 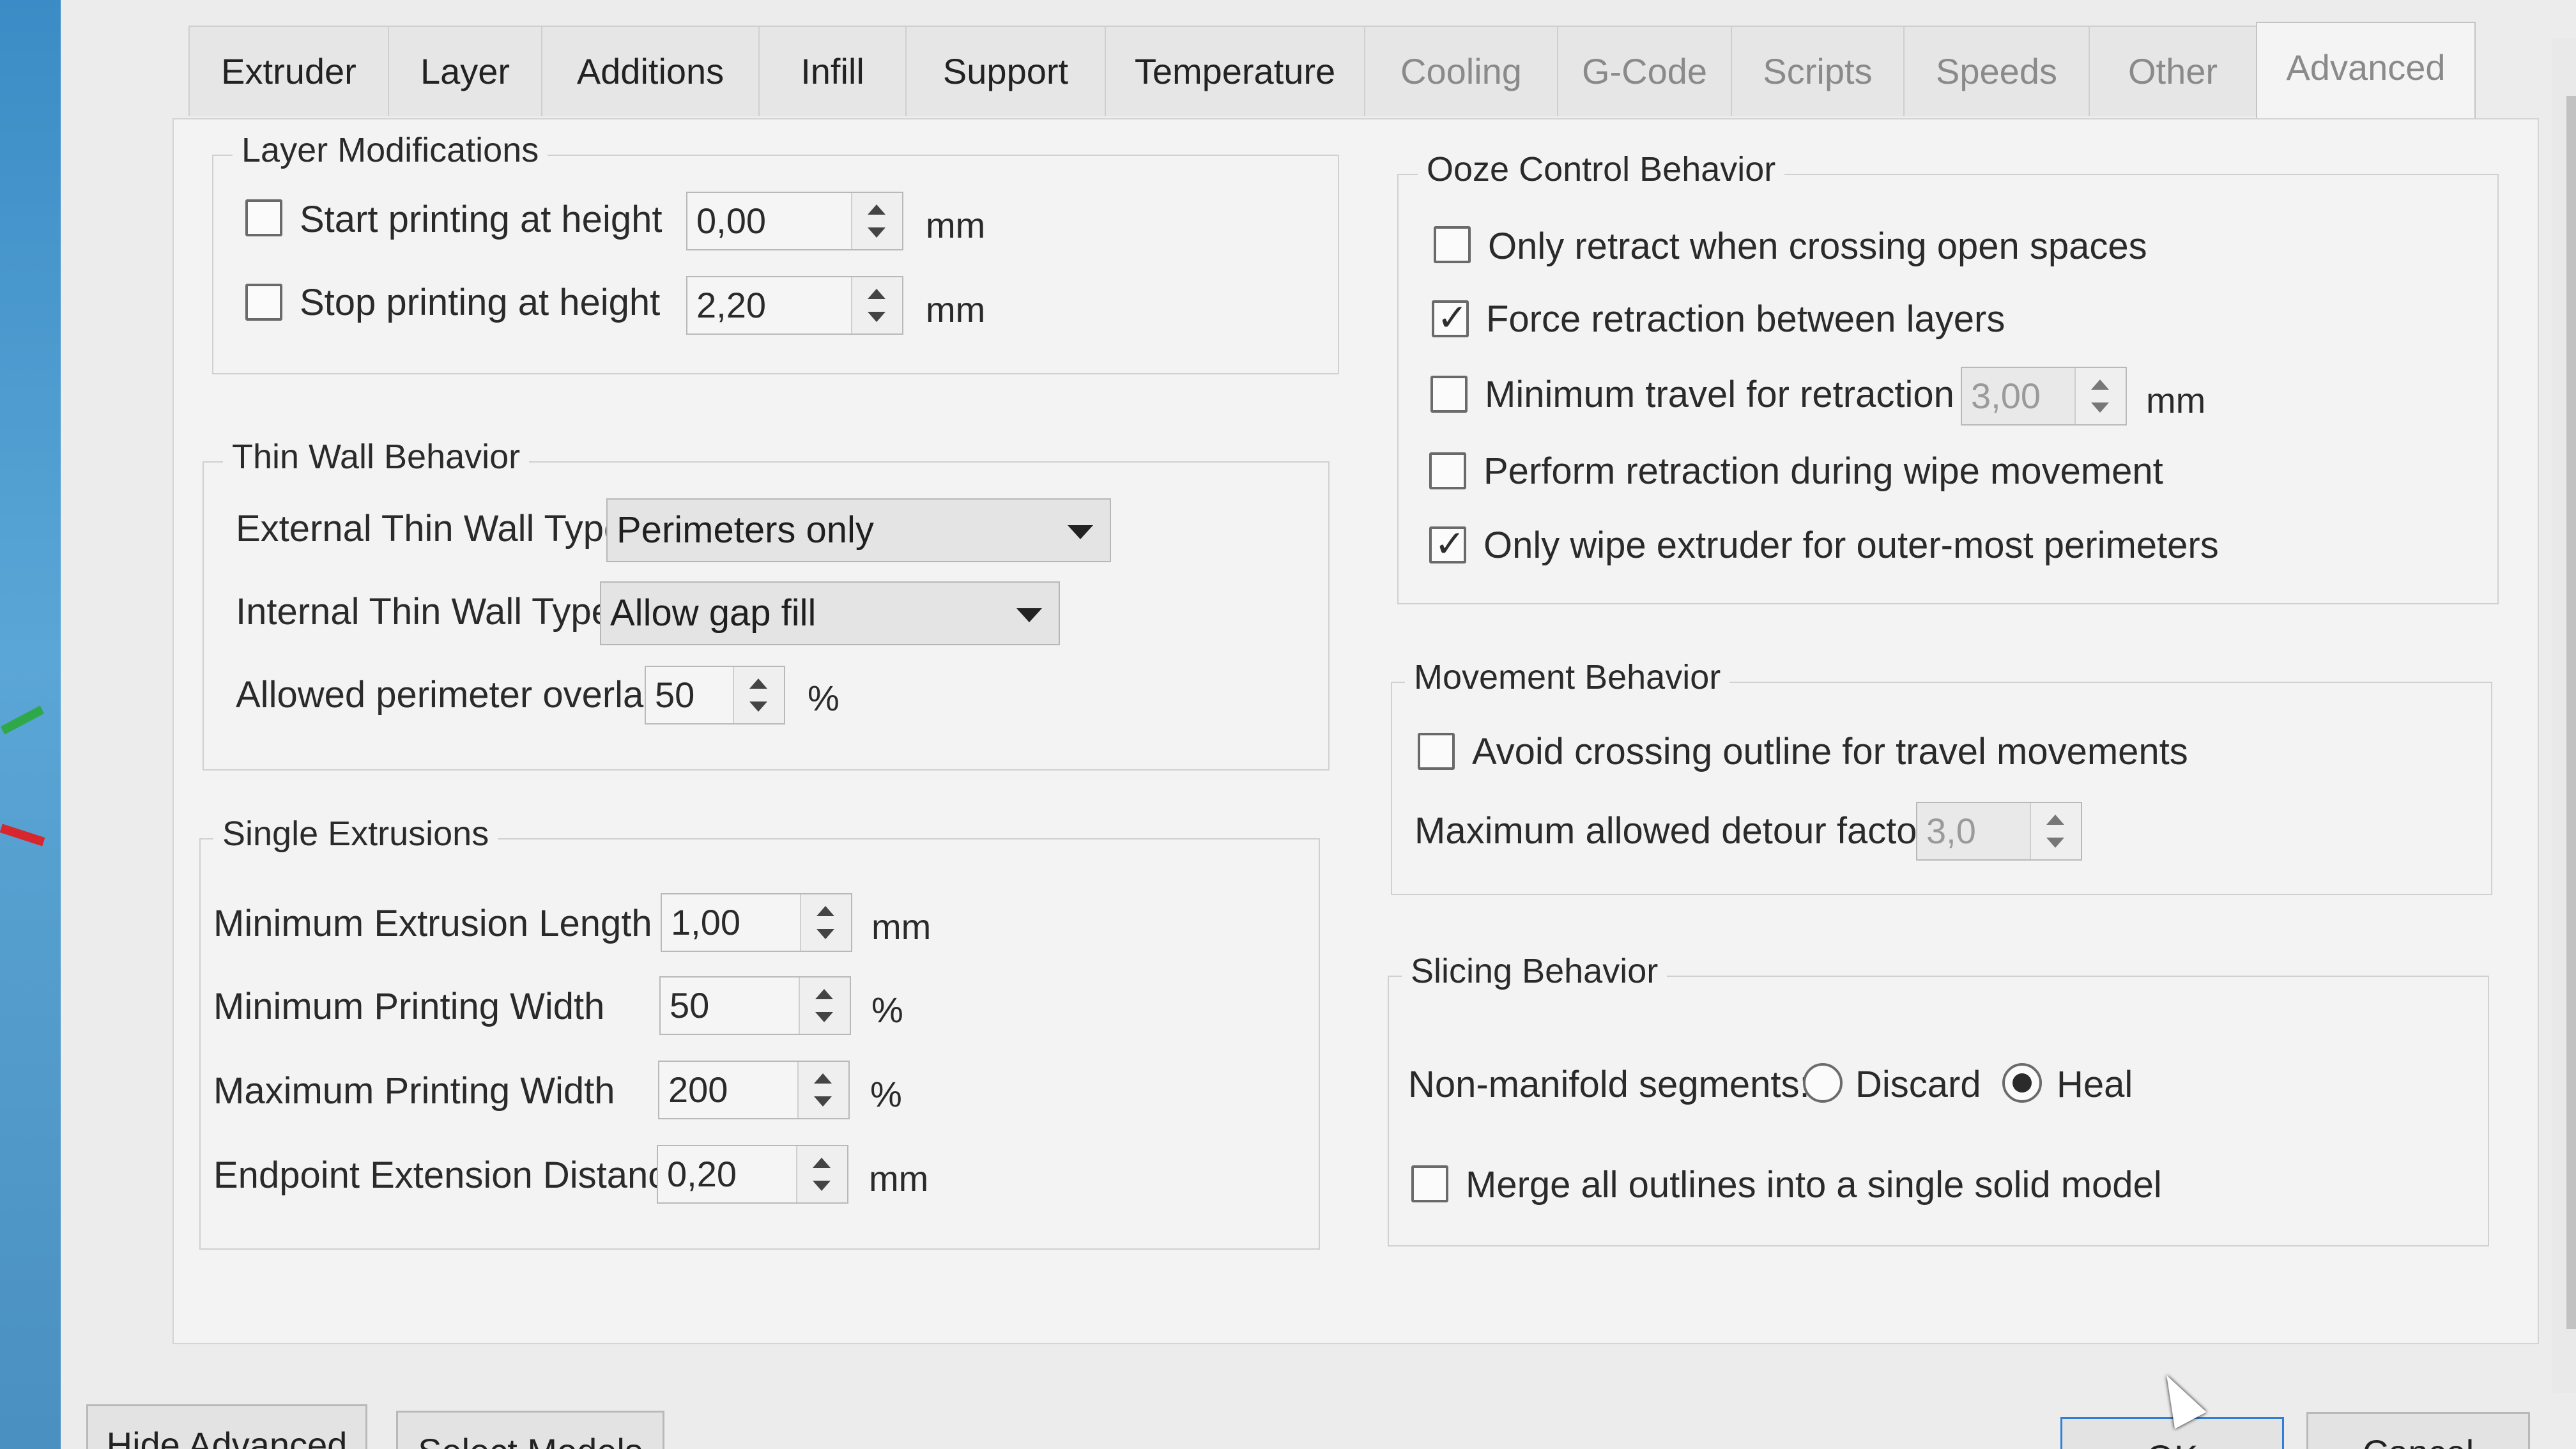 What do you see at coordinates (1567, 677) in the screenshot?
I see `movement-title: Movement Behavior` at bounding box center [1567, 677].